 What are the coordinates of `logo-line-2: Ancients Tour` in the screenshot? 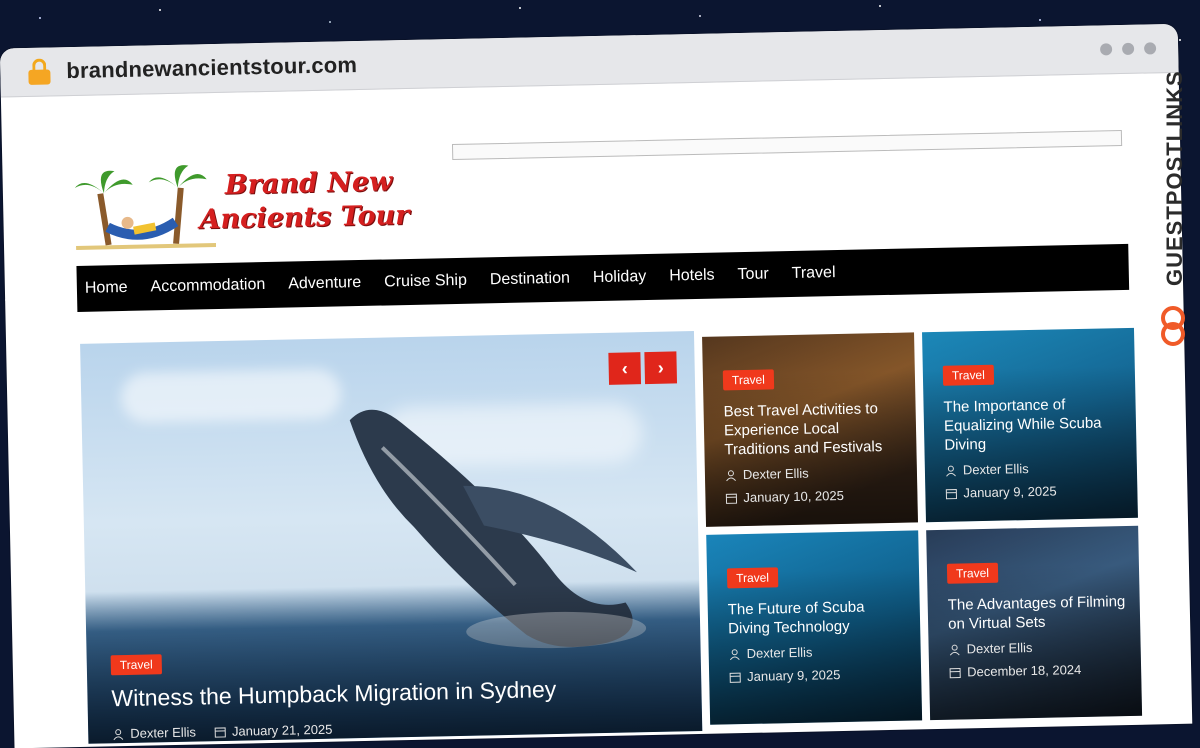 It's located at (304, 218).